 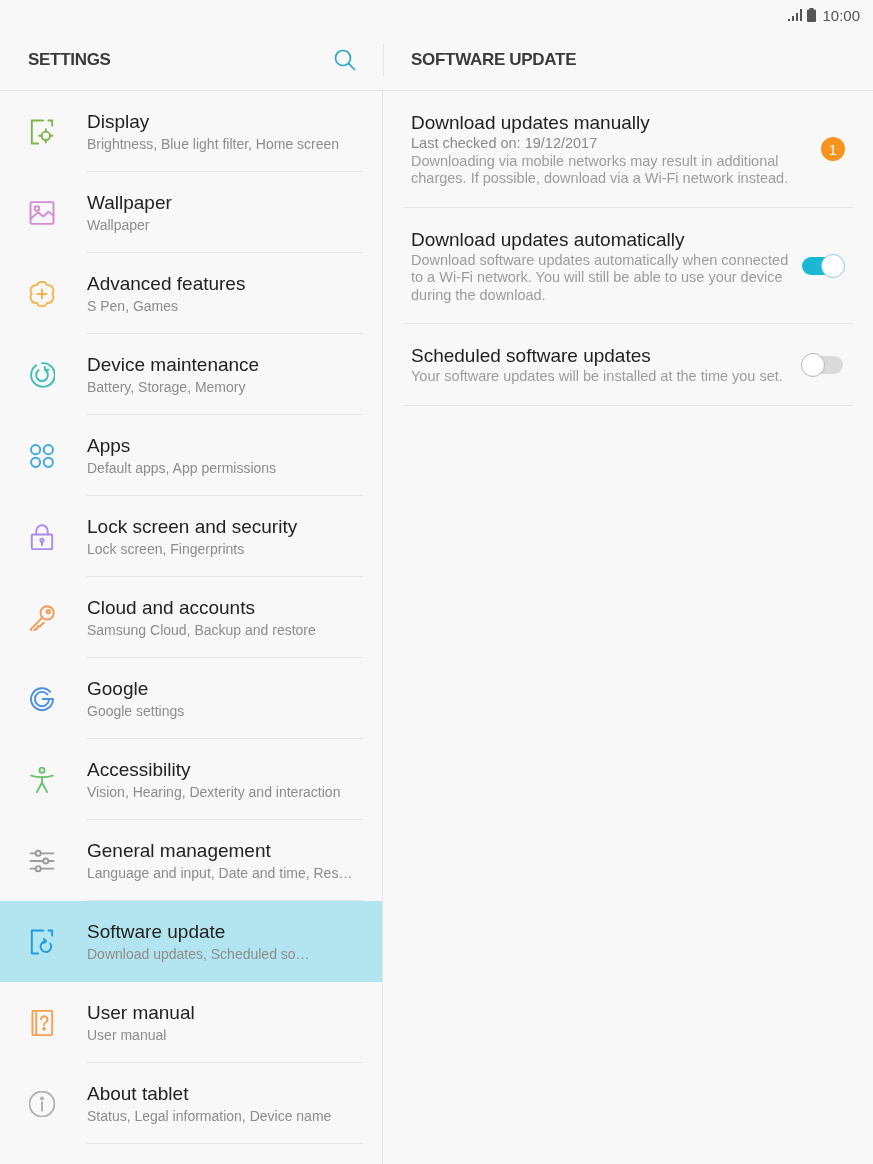 What do you see at coordinates (812, 15) in the screenshot?
I see `battery-icon` at bounding box center [812, 15].